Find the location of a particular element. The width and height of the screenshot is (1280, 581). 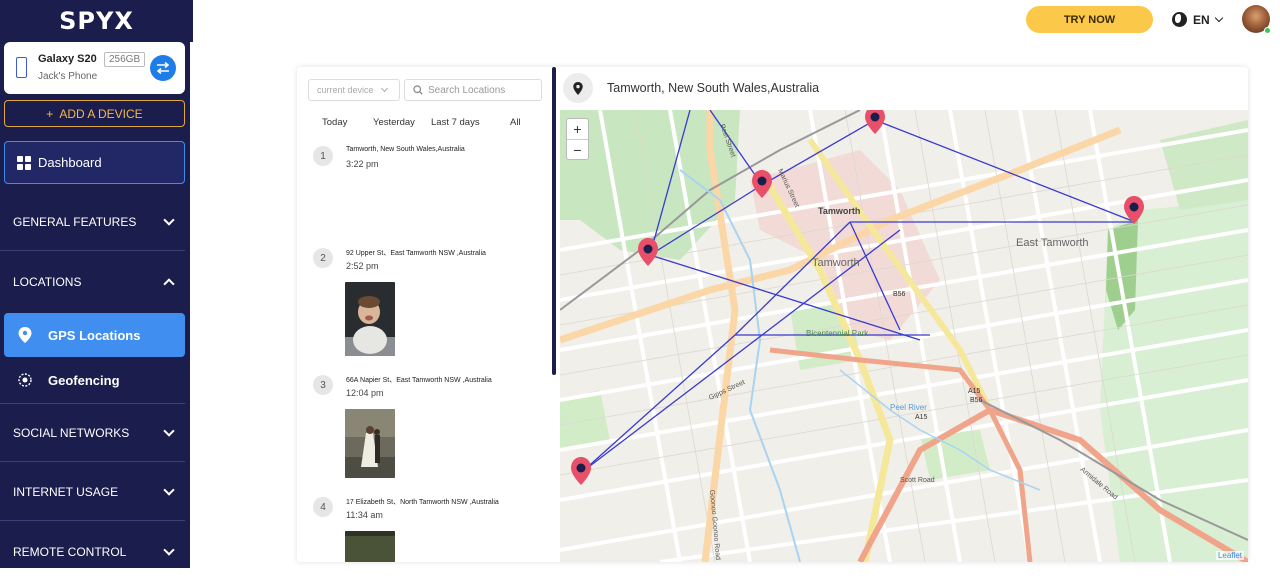

add-device-button: + ADD A DEVICE is located at coordinates (94, 113).